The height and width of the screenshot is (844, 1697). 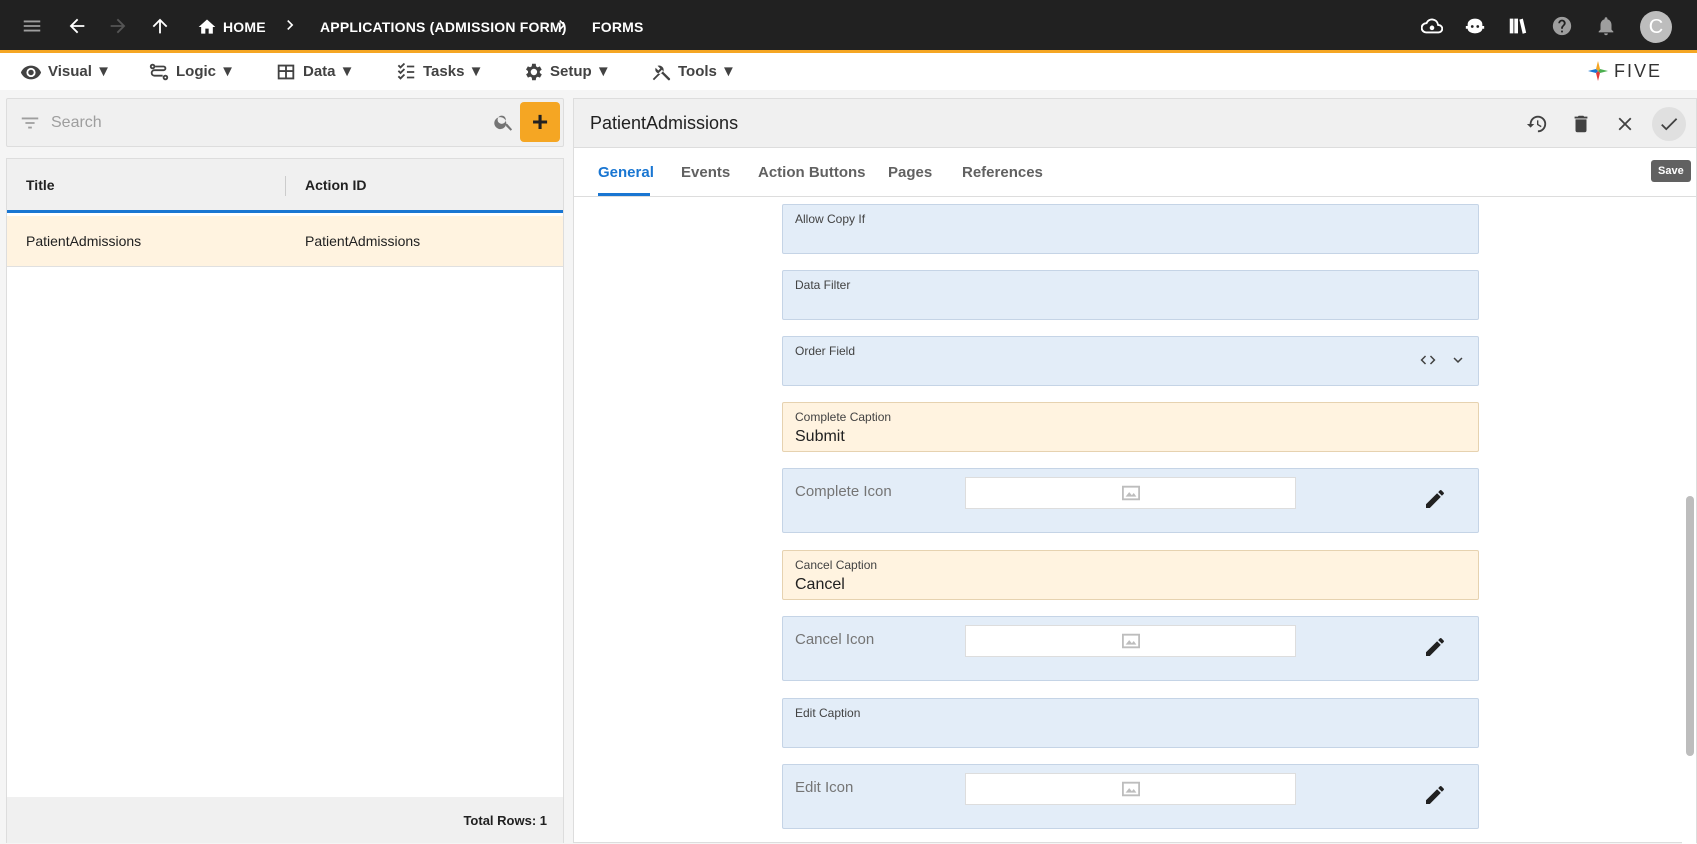 I want to click on chat-bot-icon, so click(x=1475, y=26).